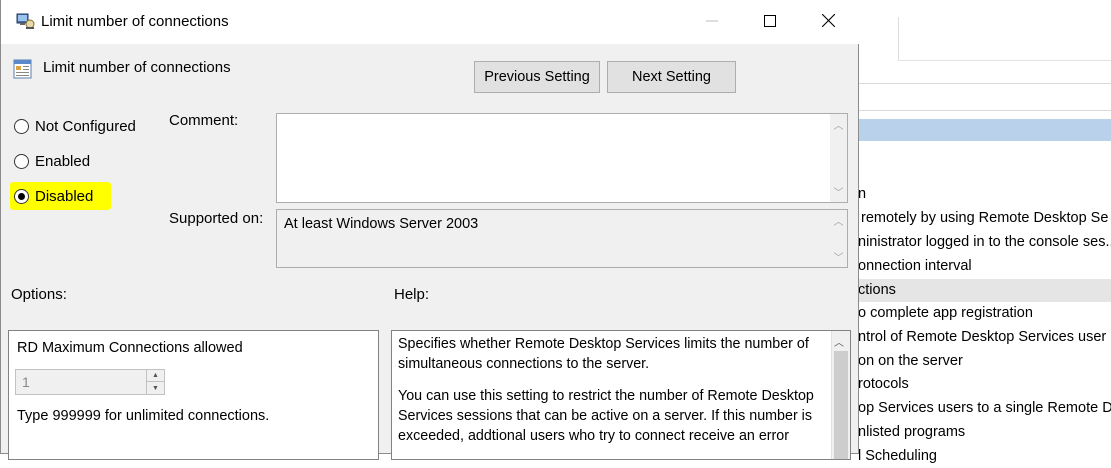 This screenshot has width=1111, height=468. I want to click on radio-dot, so click(21, 196).